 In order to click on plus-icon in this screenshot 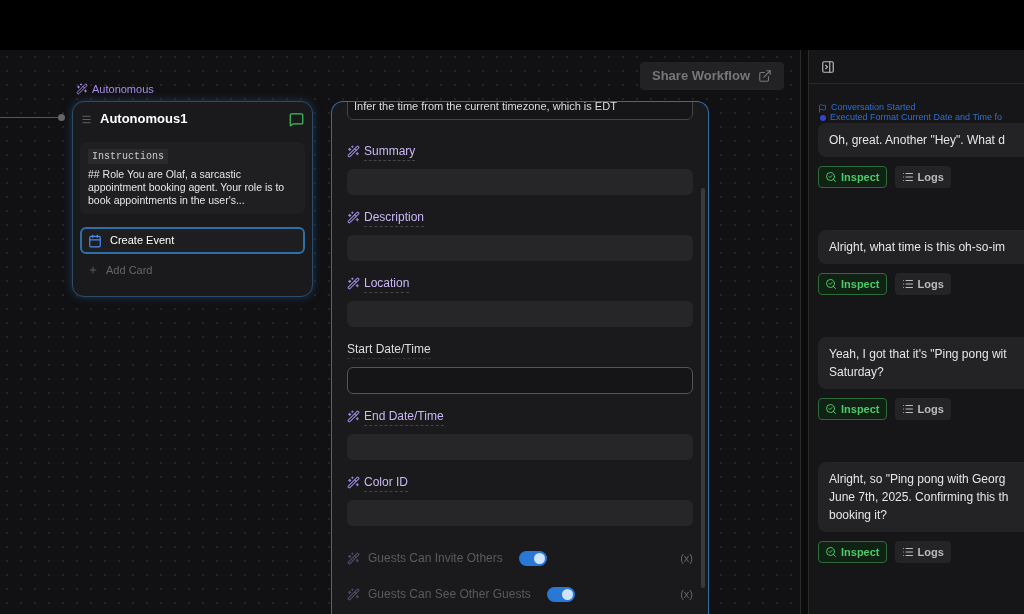, I will do `click(93, 270)`.